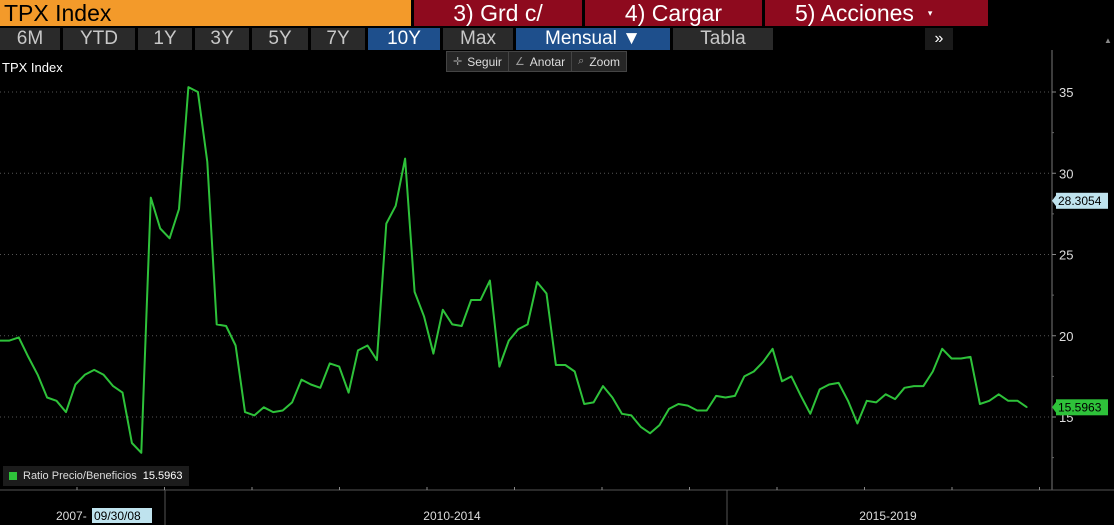 Image resolution: width=1114 pixels, height=525 pixels. What do you see at coordinates (1080, 201) in the screenshot?
I see `value-marker-label: 28.3054` at bounding box center [1080, 201].